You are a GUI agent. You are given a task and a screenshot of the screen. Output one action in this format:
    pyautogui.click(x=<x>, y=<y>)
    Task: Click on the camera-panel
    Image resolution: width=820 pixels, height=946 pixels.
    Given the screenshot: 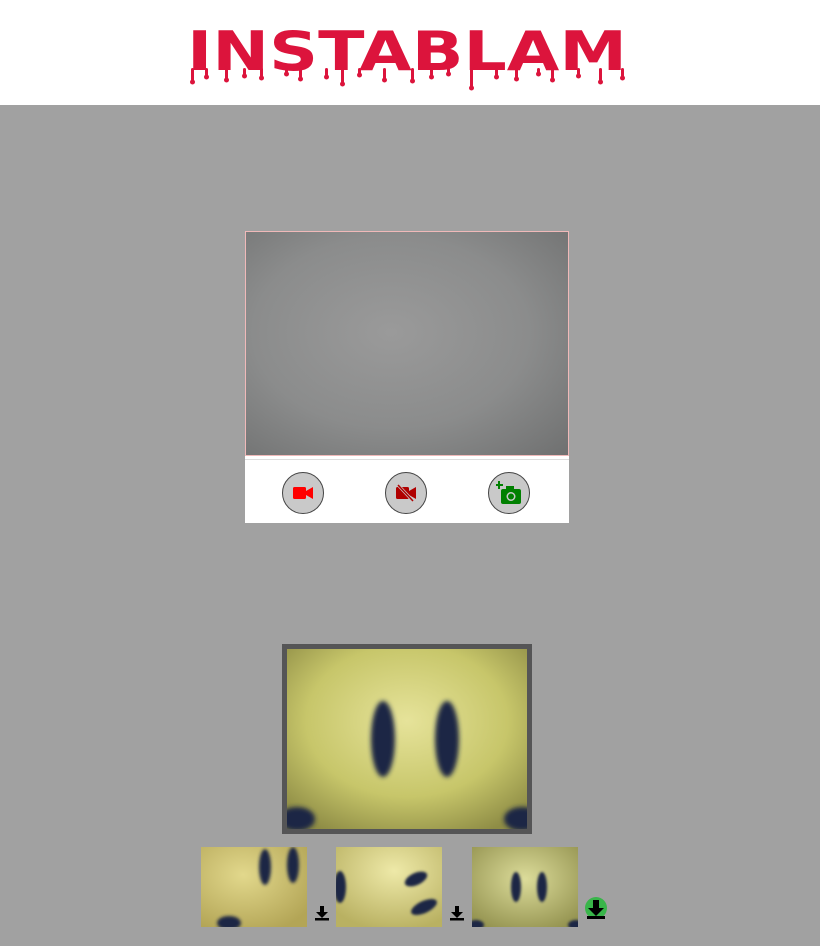 What is the action you would take?
    pyautogui.click(x=407, y=377)
    